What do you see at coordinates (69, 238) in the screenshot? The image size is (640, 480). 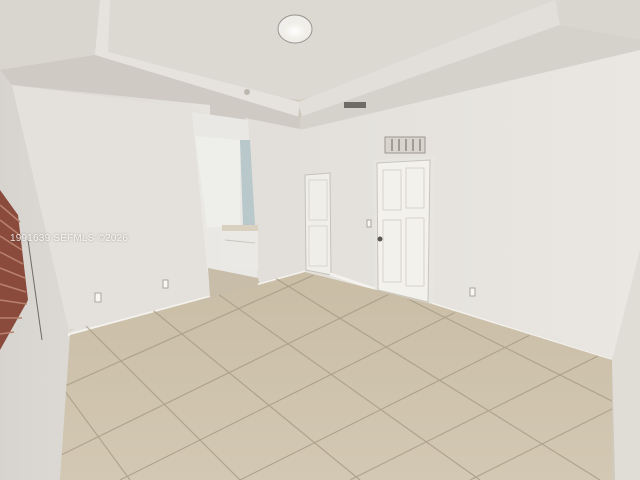 I see `mls-watermark: 1991639 SEFMLS ©2026` at bounding box center [69, 238].